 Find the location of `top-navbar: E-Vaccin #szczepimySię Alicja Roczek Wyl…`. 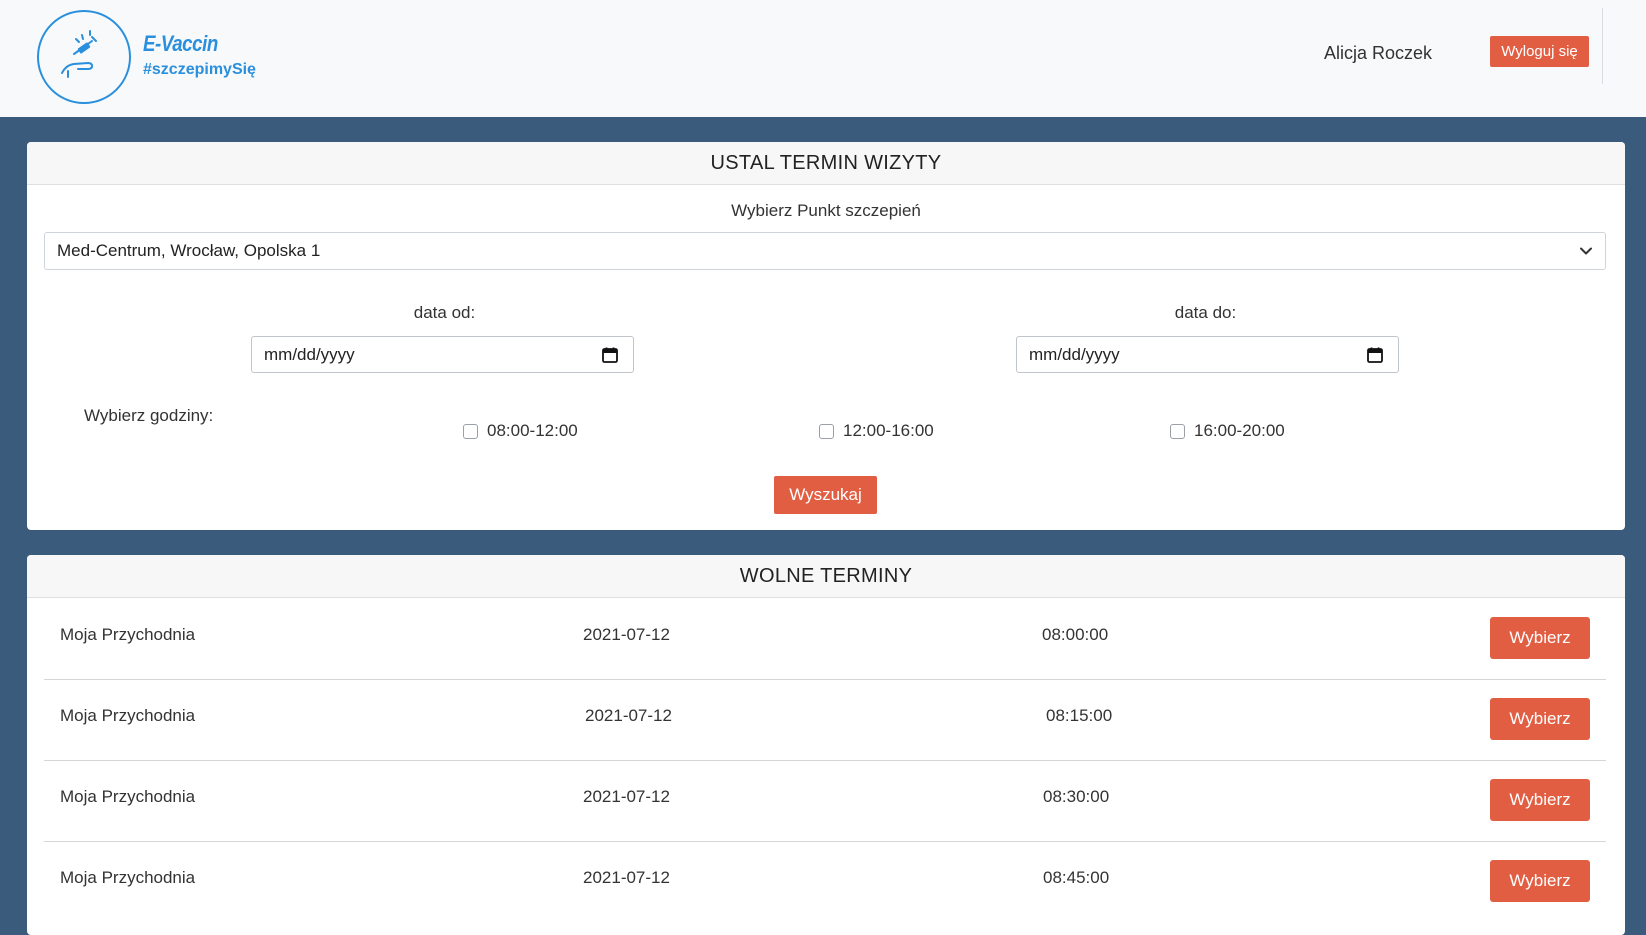

top-navbar: E-Vaccin #szczepimySię Alicja Roczek Wyl… is located at coordinates (823, 58).